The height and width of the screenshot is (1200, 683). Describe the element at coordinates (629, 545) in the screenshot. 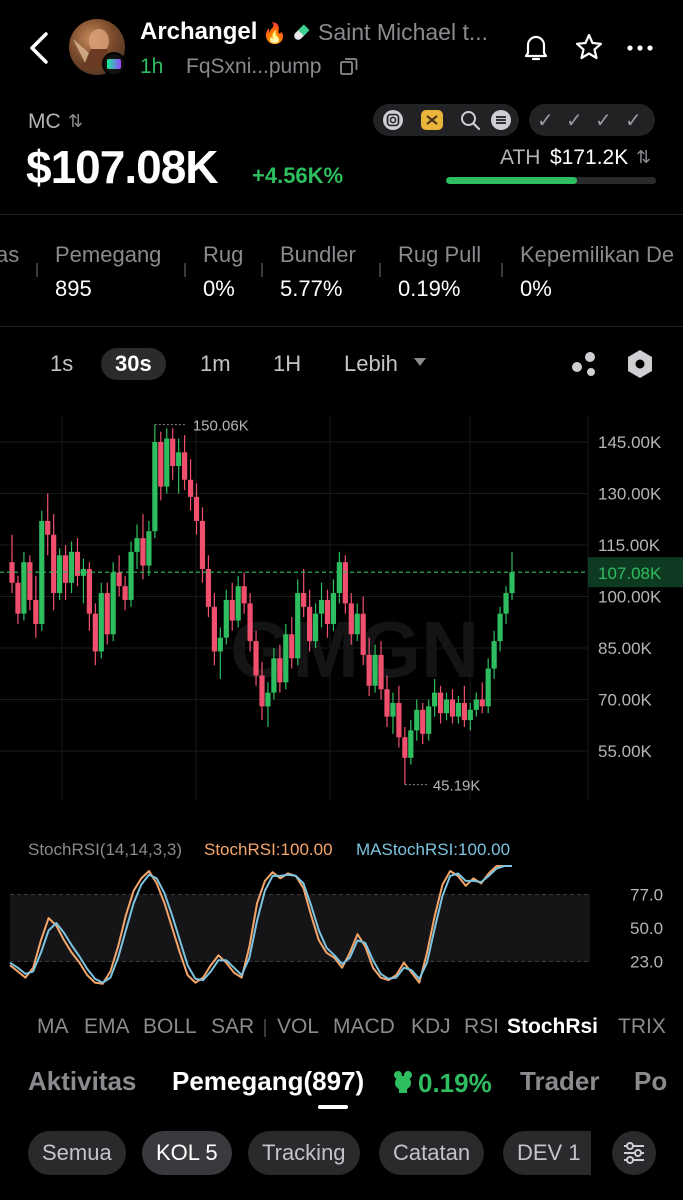

I see `y-axis-label: 115.00K` at that location.